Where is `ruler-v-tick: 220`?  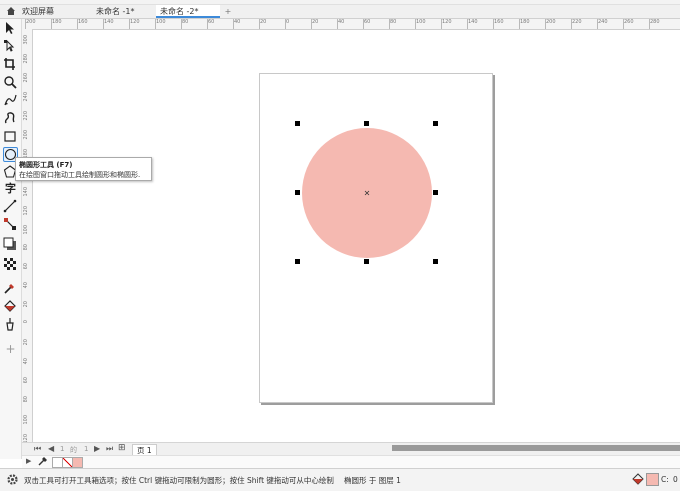
ruler-v-tick: 220 is located at coordinates (26, 116).